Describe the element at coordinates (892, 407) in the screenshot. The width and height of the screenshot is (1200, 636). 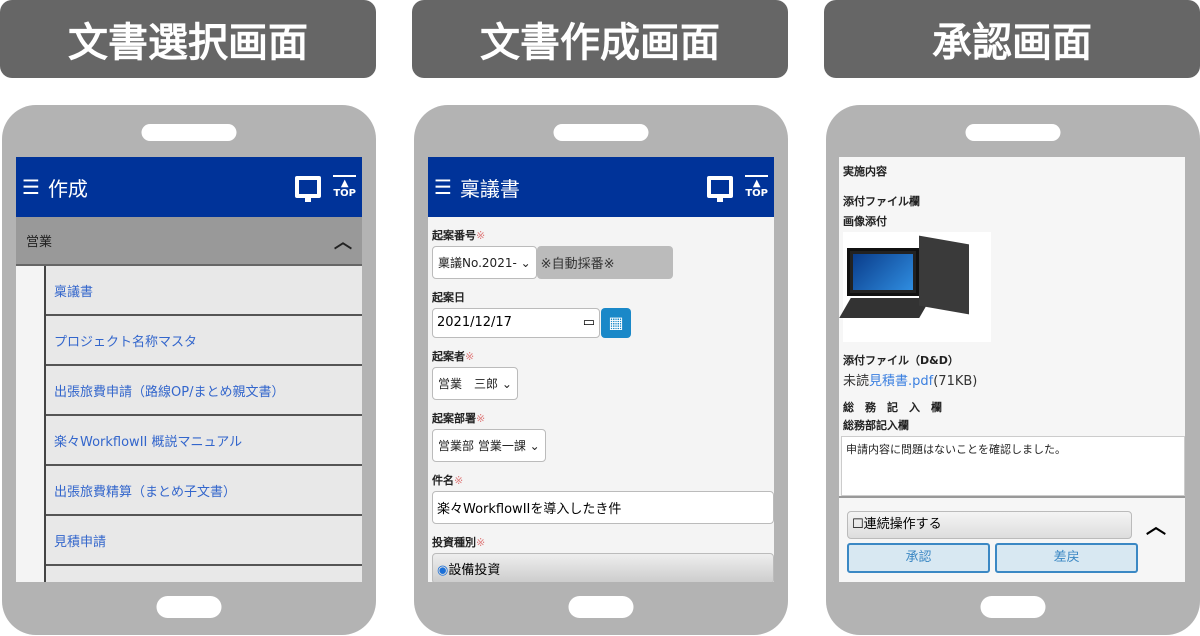
I see `ga-section: 総 務 記 入 欄` at that location.